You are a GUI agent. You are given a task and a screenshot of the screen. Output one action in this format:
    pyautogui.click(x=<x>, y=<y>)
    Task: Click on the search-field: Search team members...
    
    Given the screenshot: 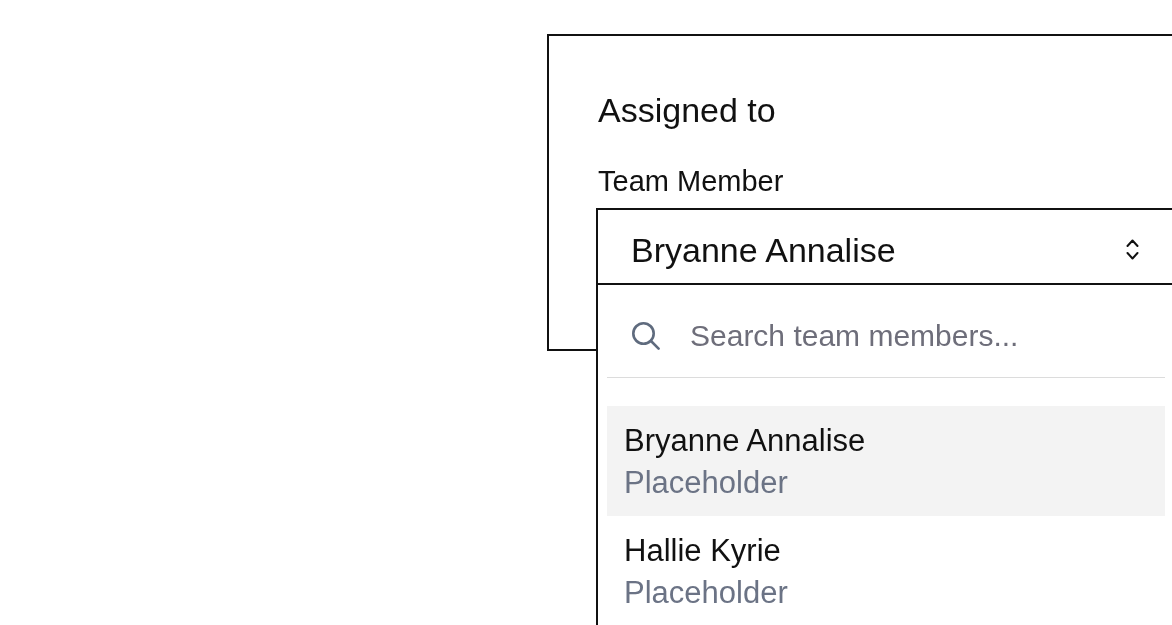 What is the action you would take?
    pyautogui.click(x=870, y=336)
    